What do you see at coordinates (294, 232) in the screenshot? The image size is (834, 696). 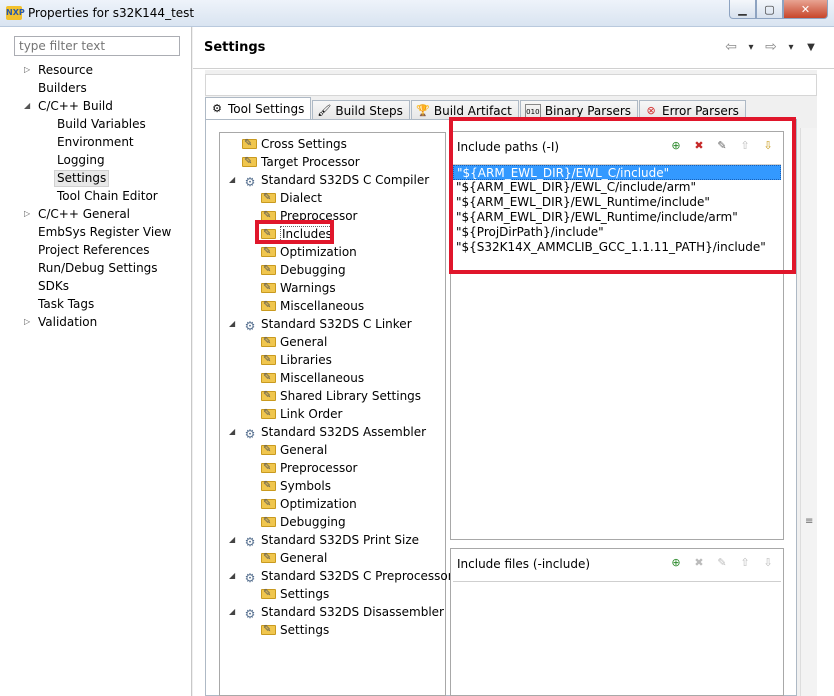 I see `includes-highlight-box` at bounding box center [294, 232].